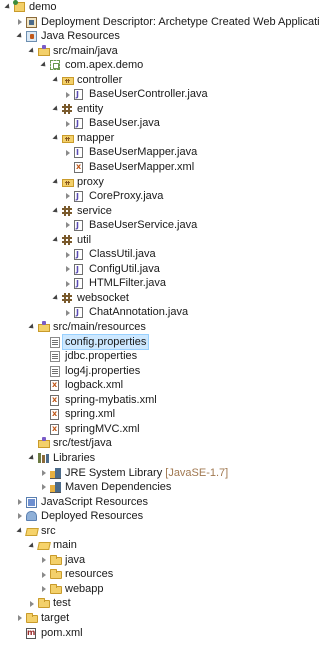 The height and width of the screenshot is (649, 320). Describe the element at coordinates (157, 269) in the screenshot. I see `tree-item: ConfigUtil.java` at that location.